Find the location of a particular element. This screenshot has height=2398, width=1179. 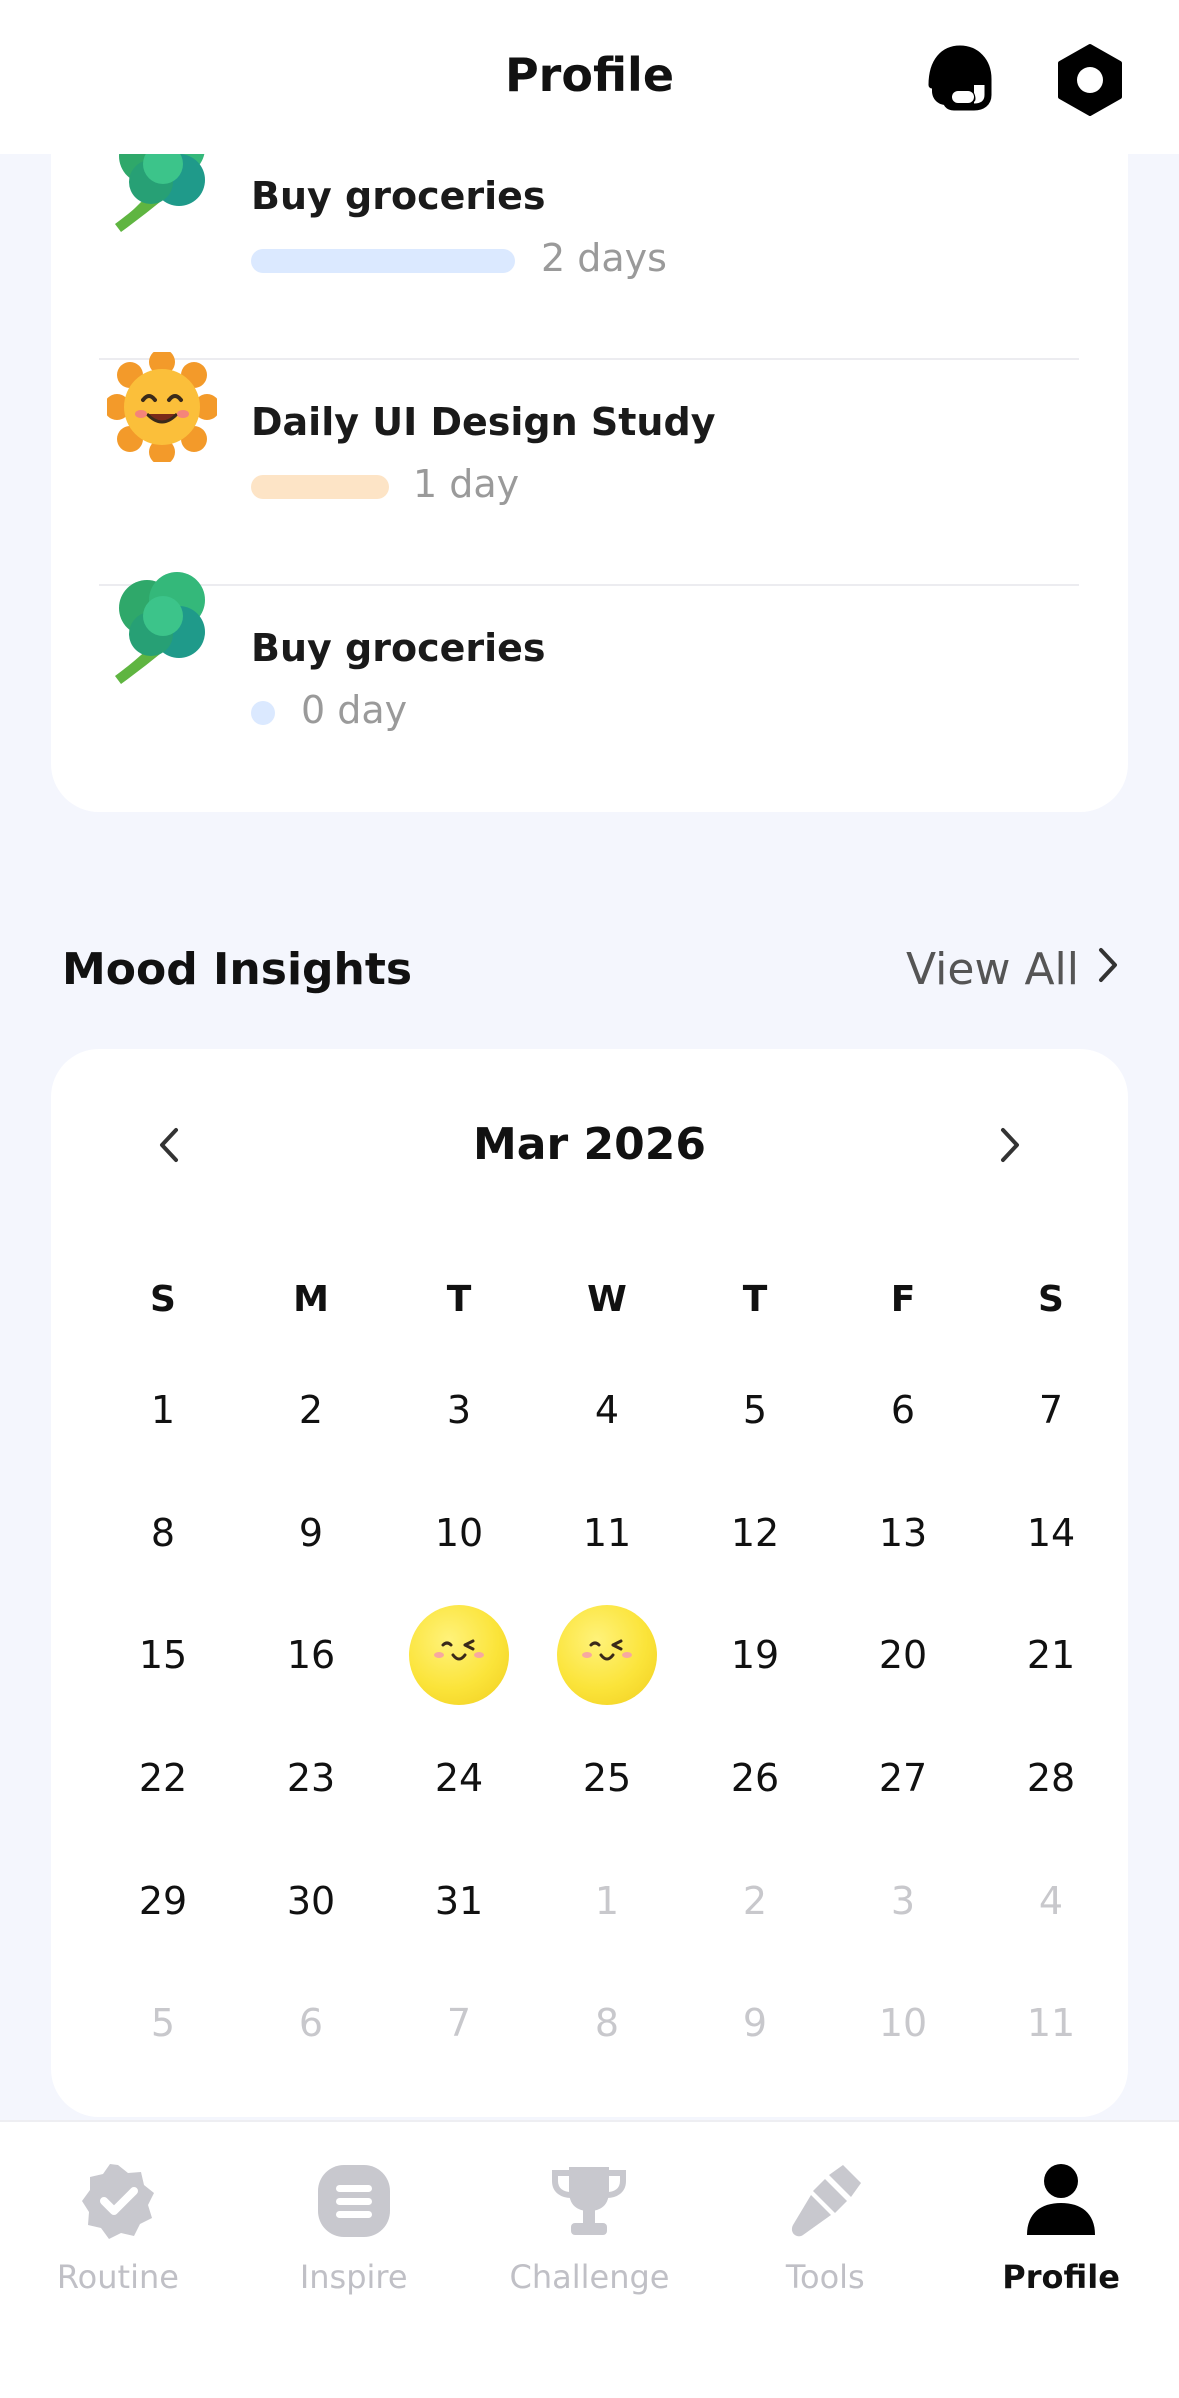

headset-icon is located at coordinates (960, 80).